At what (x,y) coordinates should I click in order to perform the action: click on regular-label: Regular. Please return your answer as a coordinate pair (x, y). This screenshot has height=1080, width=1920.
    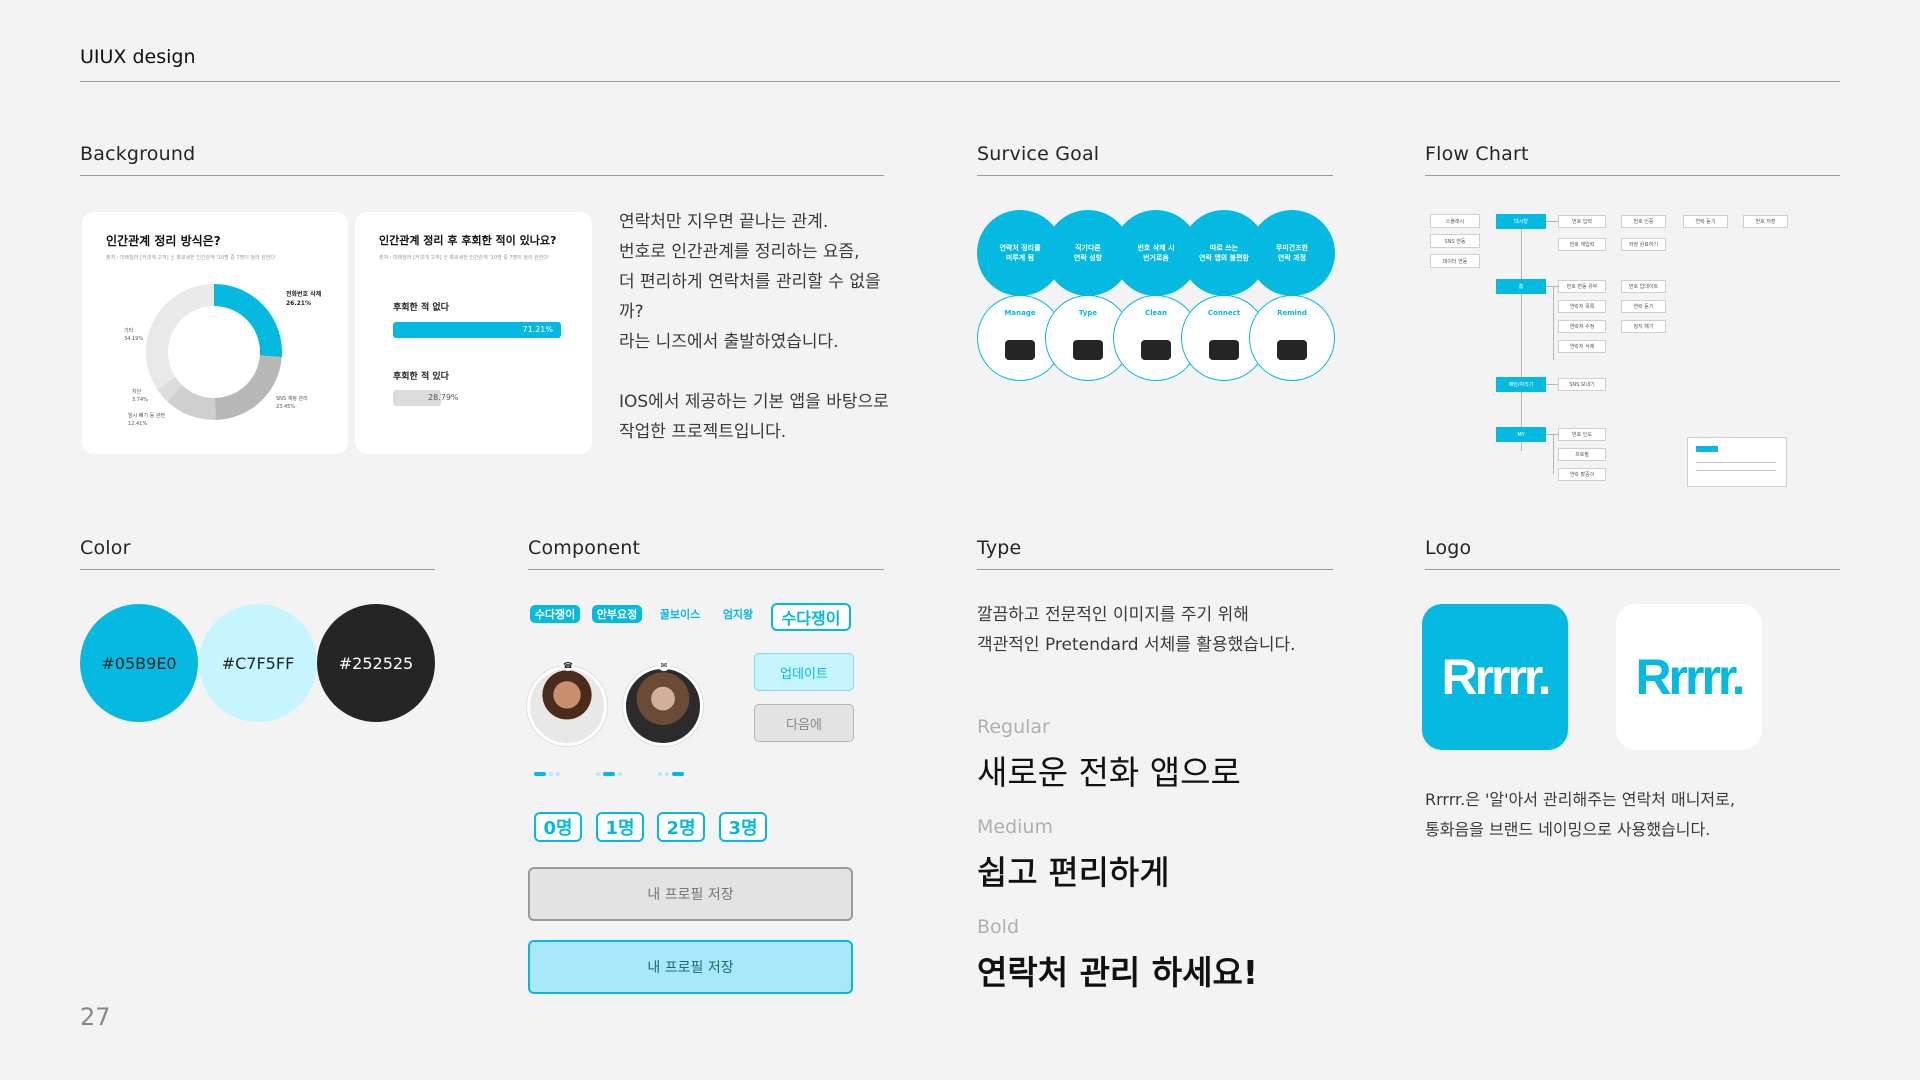
    Looking at the image, I should click on (1013, 727).